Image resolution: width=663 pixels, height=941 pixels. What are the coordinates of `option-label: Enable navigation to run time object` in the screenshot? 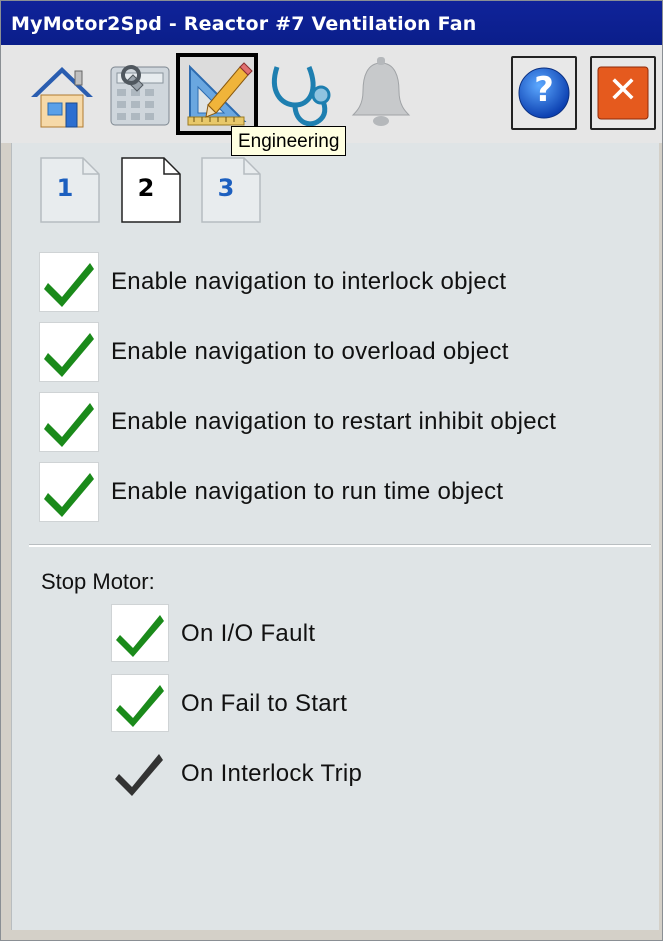 It's located at (307, 491).